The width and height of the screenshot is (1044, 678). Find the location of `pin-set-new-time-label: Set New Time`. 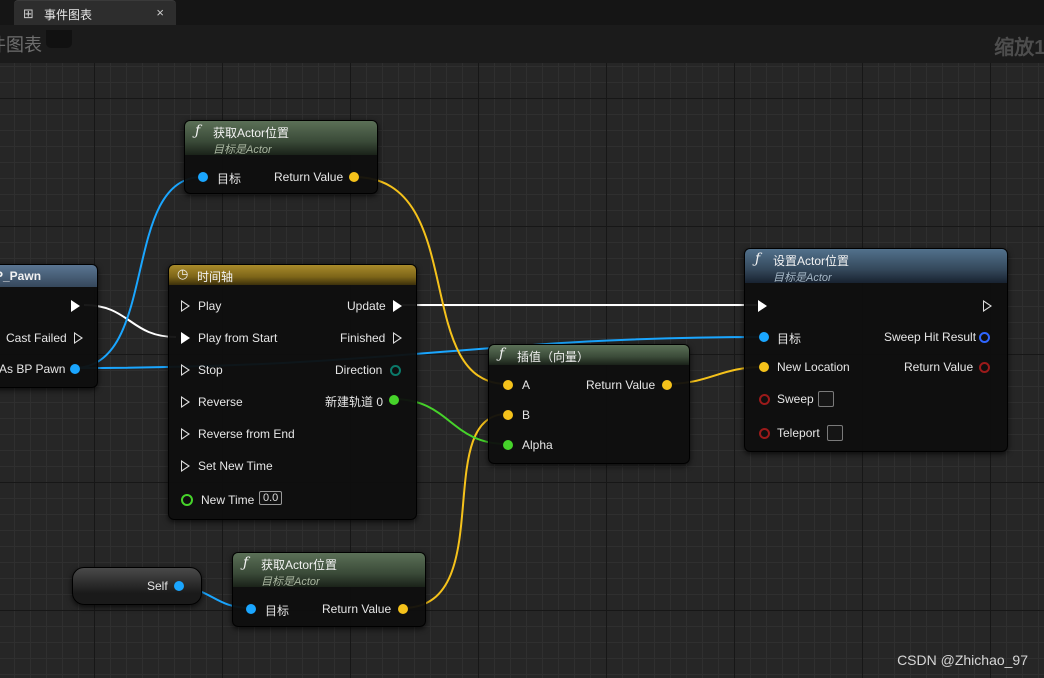

pin-set-new-time-label: Set New Time is located at coordinates (235, 466).